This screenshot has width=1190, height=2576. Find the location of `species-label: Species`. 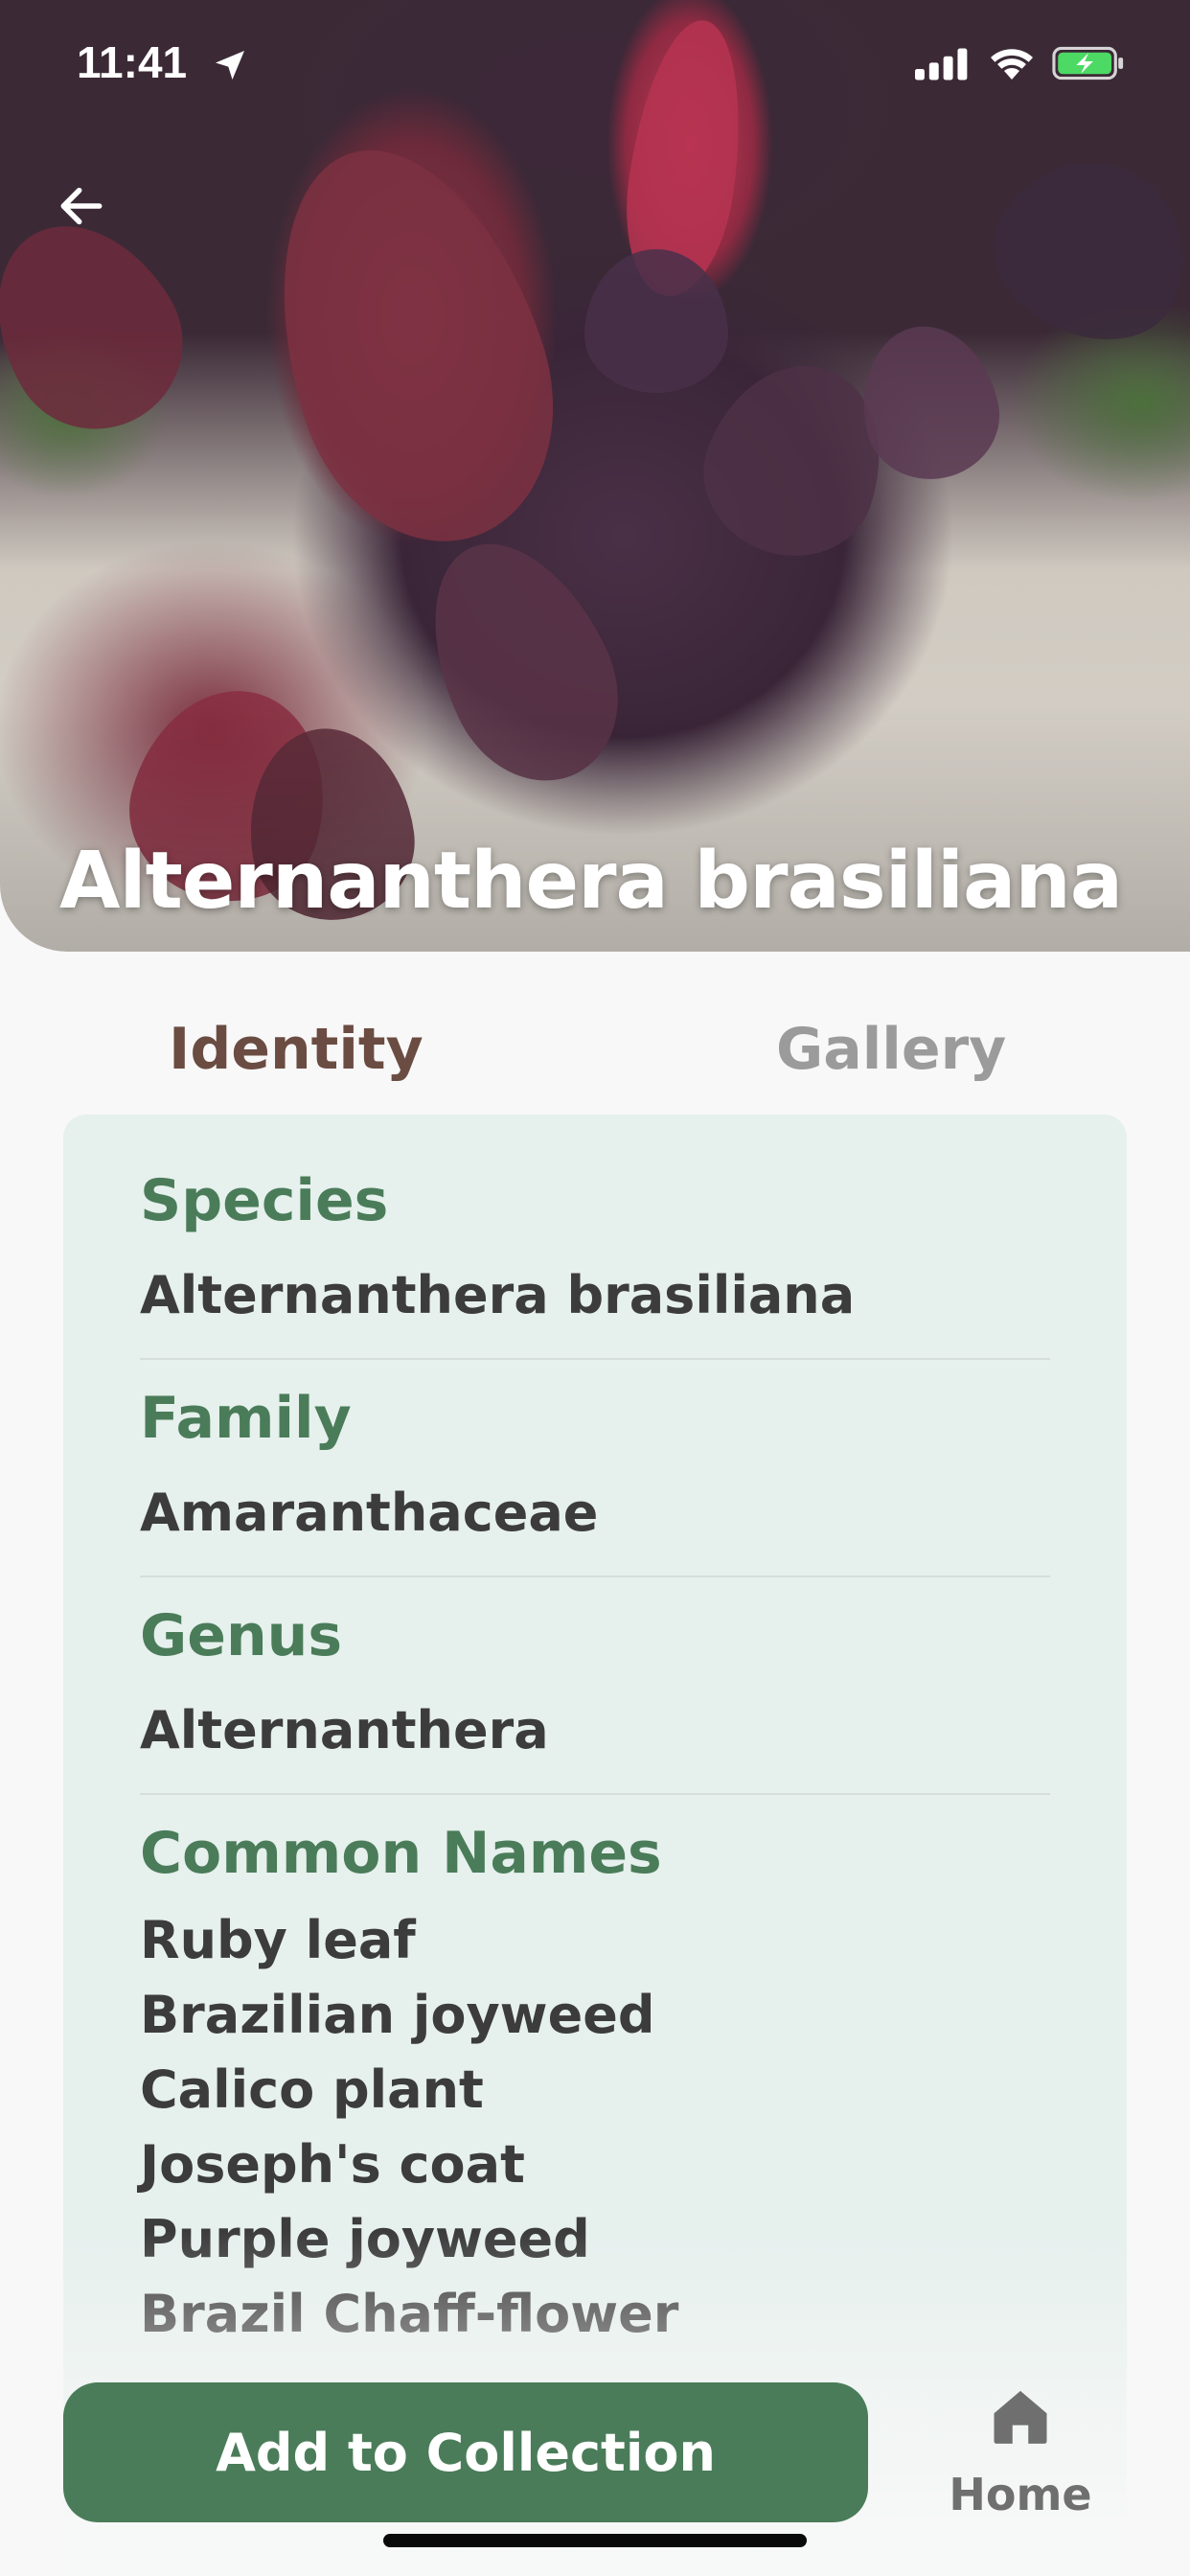

species-label: Species is located at coordinates (264, 1200).